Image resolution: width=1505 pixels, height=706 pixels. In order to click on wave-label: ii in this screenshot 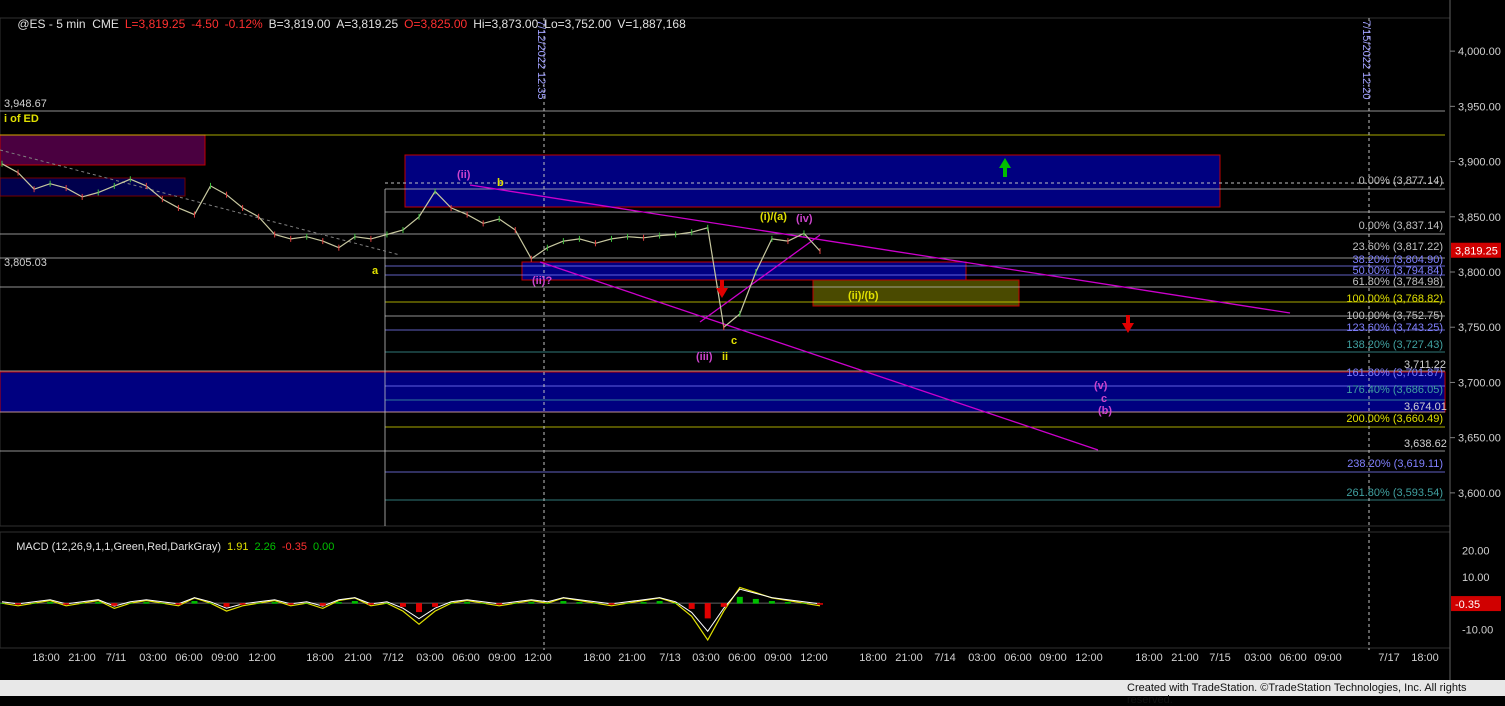, I will do `click(725, 357)`.